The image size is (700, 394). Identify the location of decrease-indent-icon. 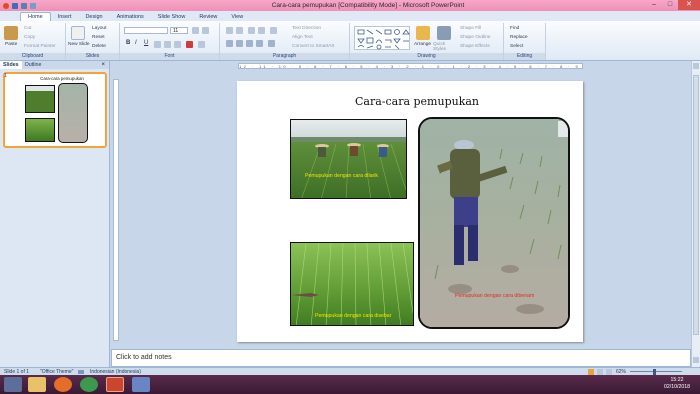
(251, 30).